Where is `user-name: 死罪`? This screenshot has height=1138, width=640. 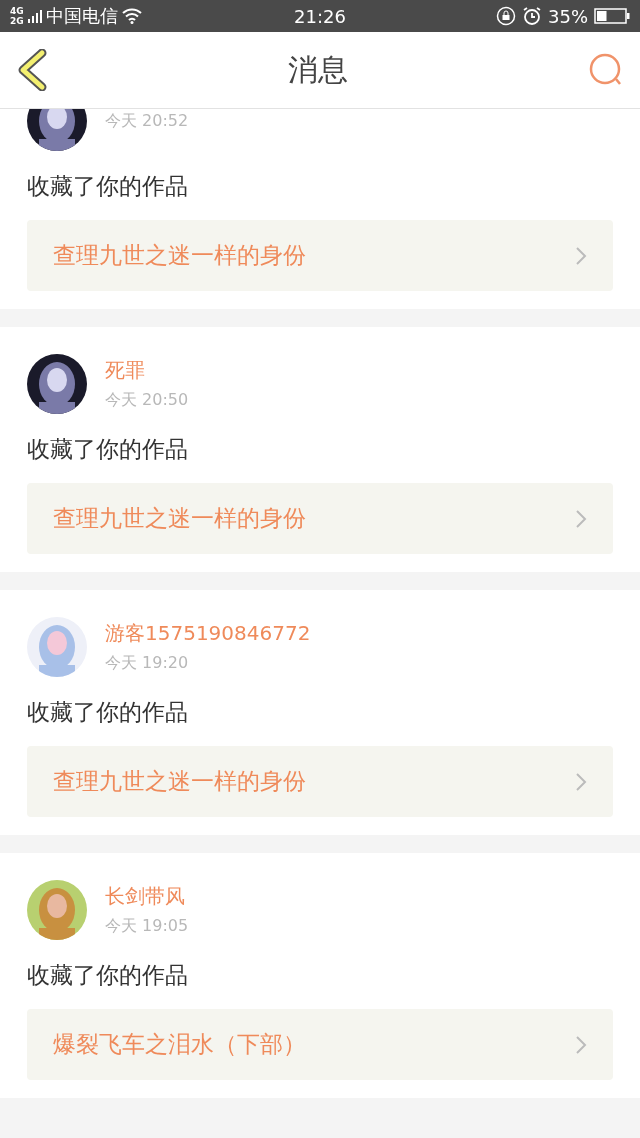
user-name: 死罪 is located at coordinates (147, 370).